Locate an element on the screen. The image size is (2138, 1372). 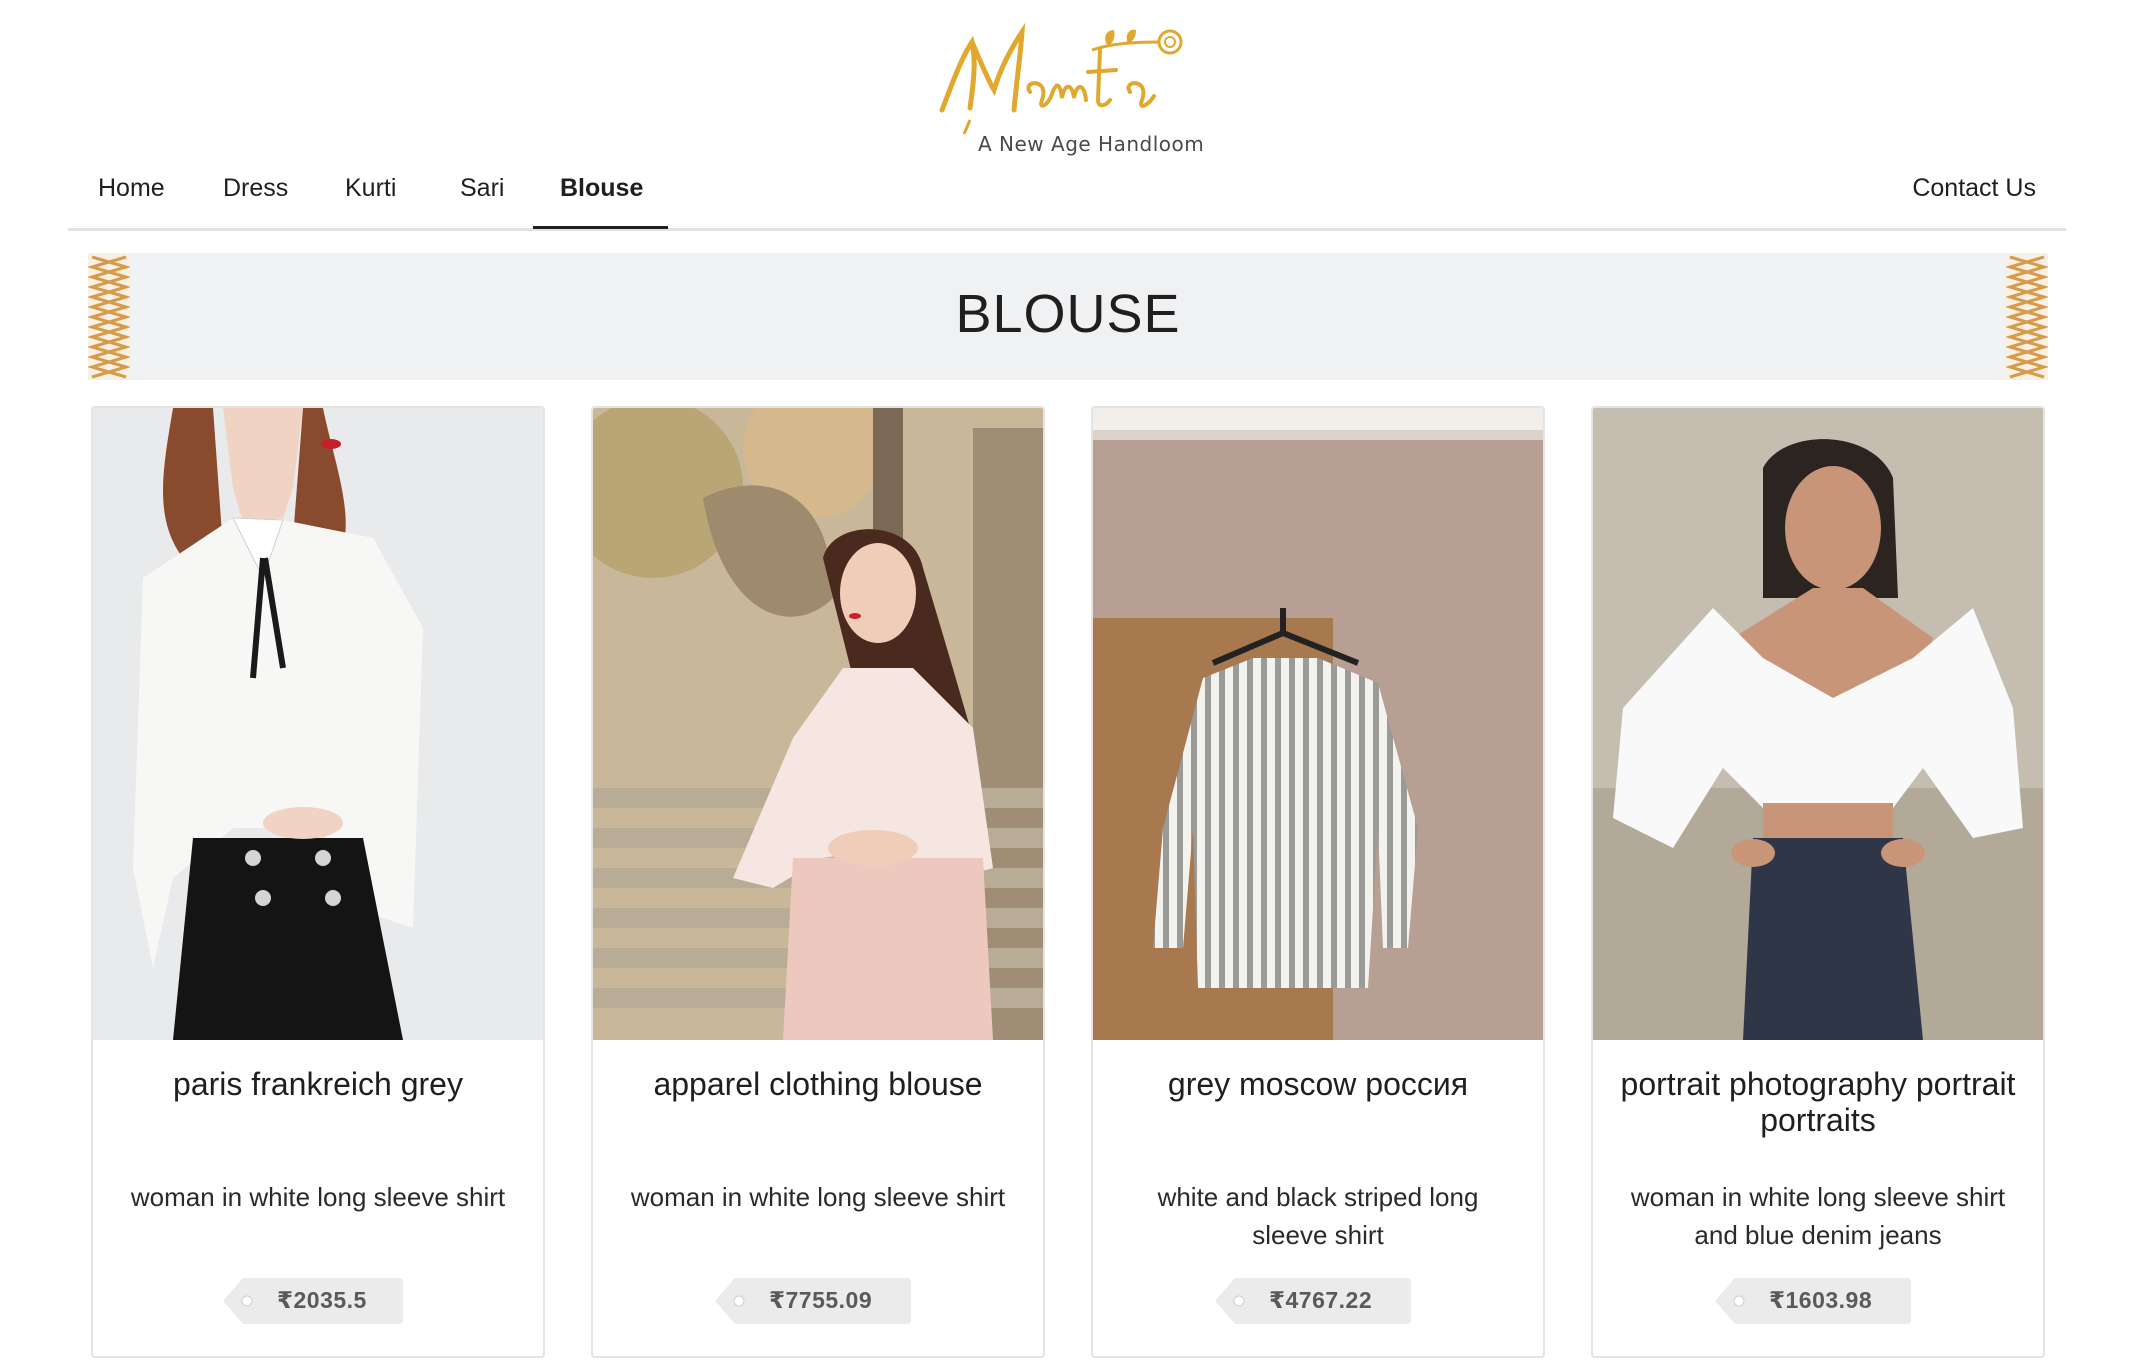
price-tag: ₹2035.5 is located at coordinates (313, 1301).